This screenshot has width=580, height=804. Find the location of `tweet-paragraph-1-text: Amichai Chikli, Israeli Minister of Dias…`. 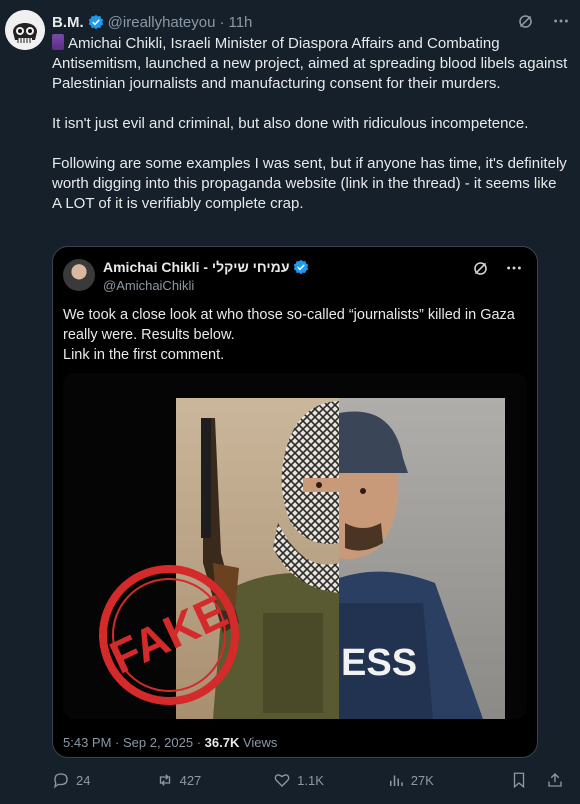

tweet-paragraph-1-text: Amichai Chikli, Israeli Minister of Dias… is located at coordinates (310, 63).